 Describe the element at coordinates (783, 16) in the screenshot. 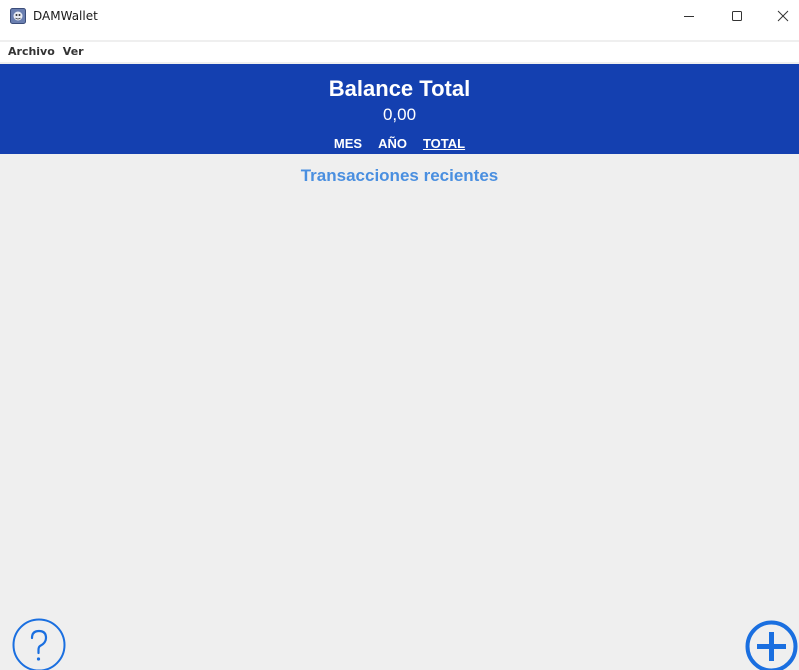

I see `close-icon` at that location.